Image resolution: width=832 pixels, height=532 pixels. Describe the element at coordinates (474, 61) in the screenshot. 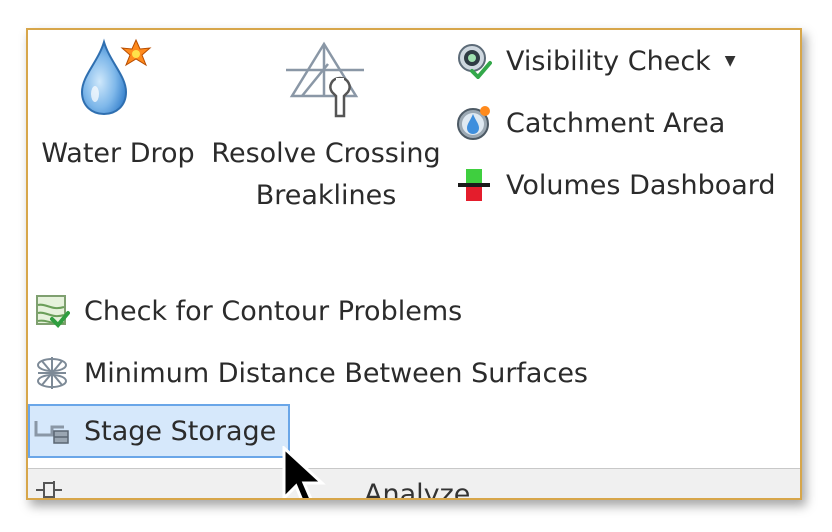

I see `visibility-check-icon` at that location.